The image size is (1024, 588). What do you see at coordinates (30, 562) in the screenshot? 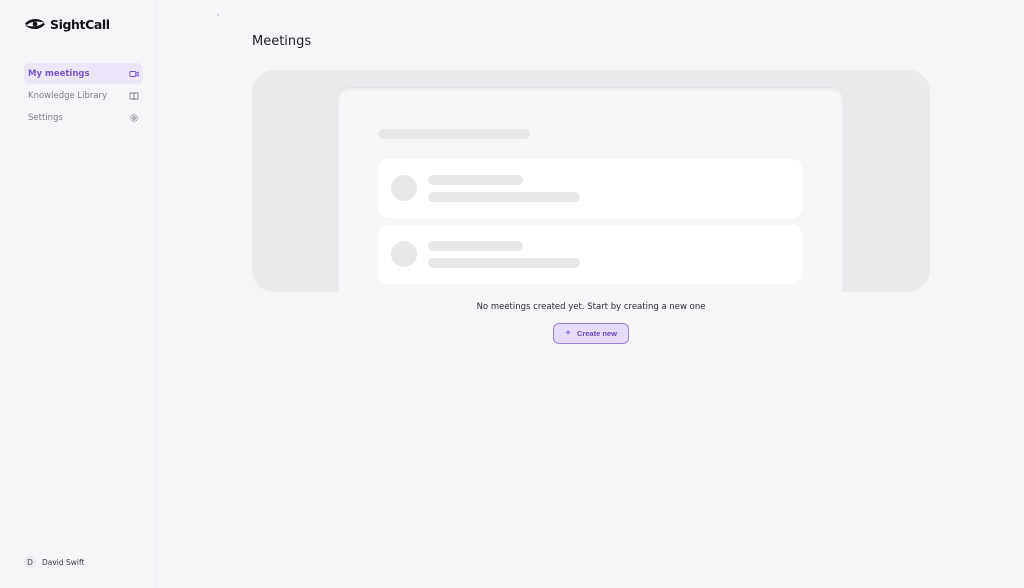
I see `avatar: D` at bounding box center [30, 562].